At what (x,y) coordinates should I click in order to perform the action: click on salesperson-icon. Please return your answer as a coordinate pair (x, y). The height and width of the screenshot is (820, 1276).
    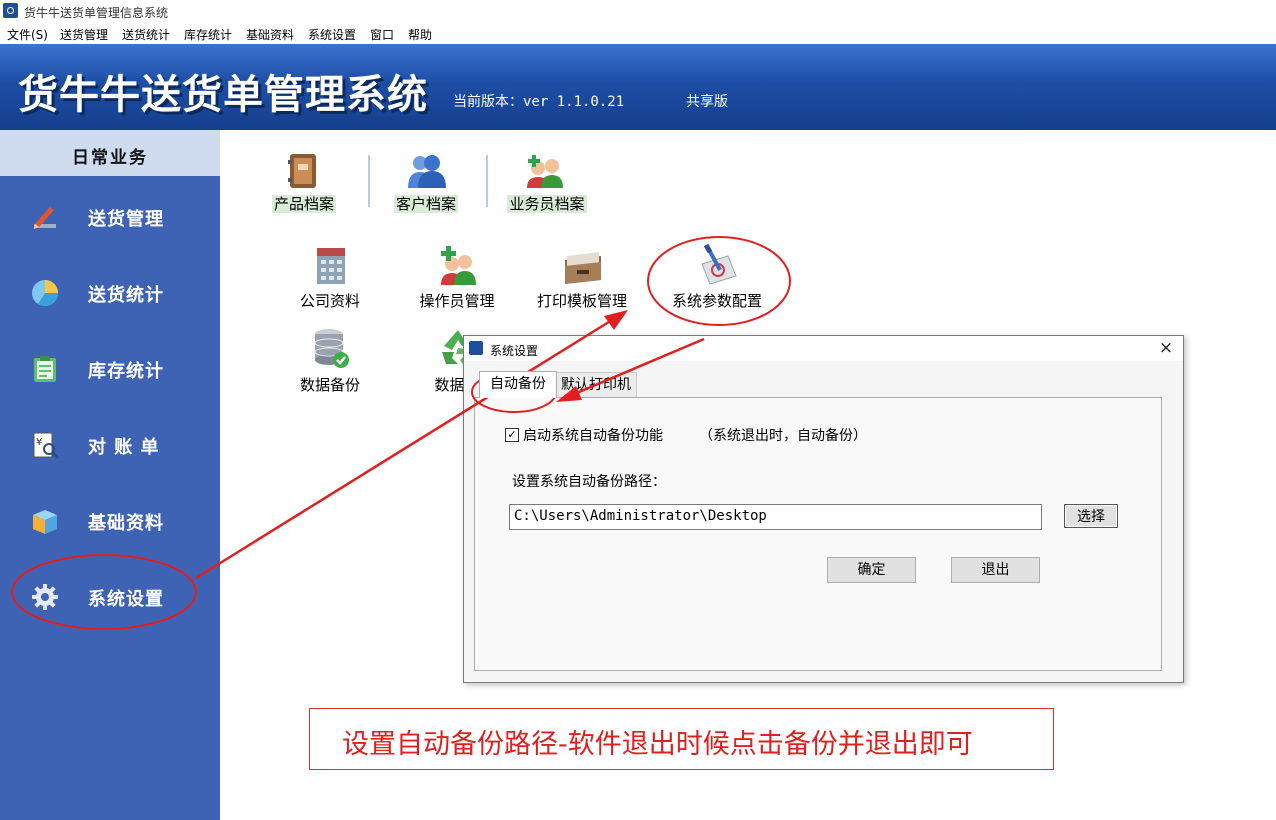
    Looking at the image, I should click on (545, 171).